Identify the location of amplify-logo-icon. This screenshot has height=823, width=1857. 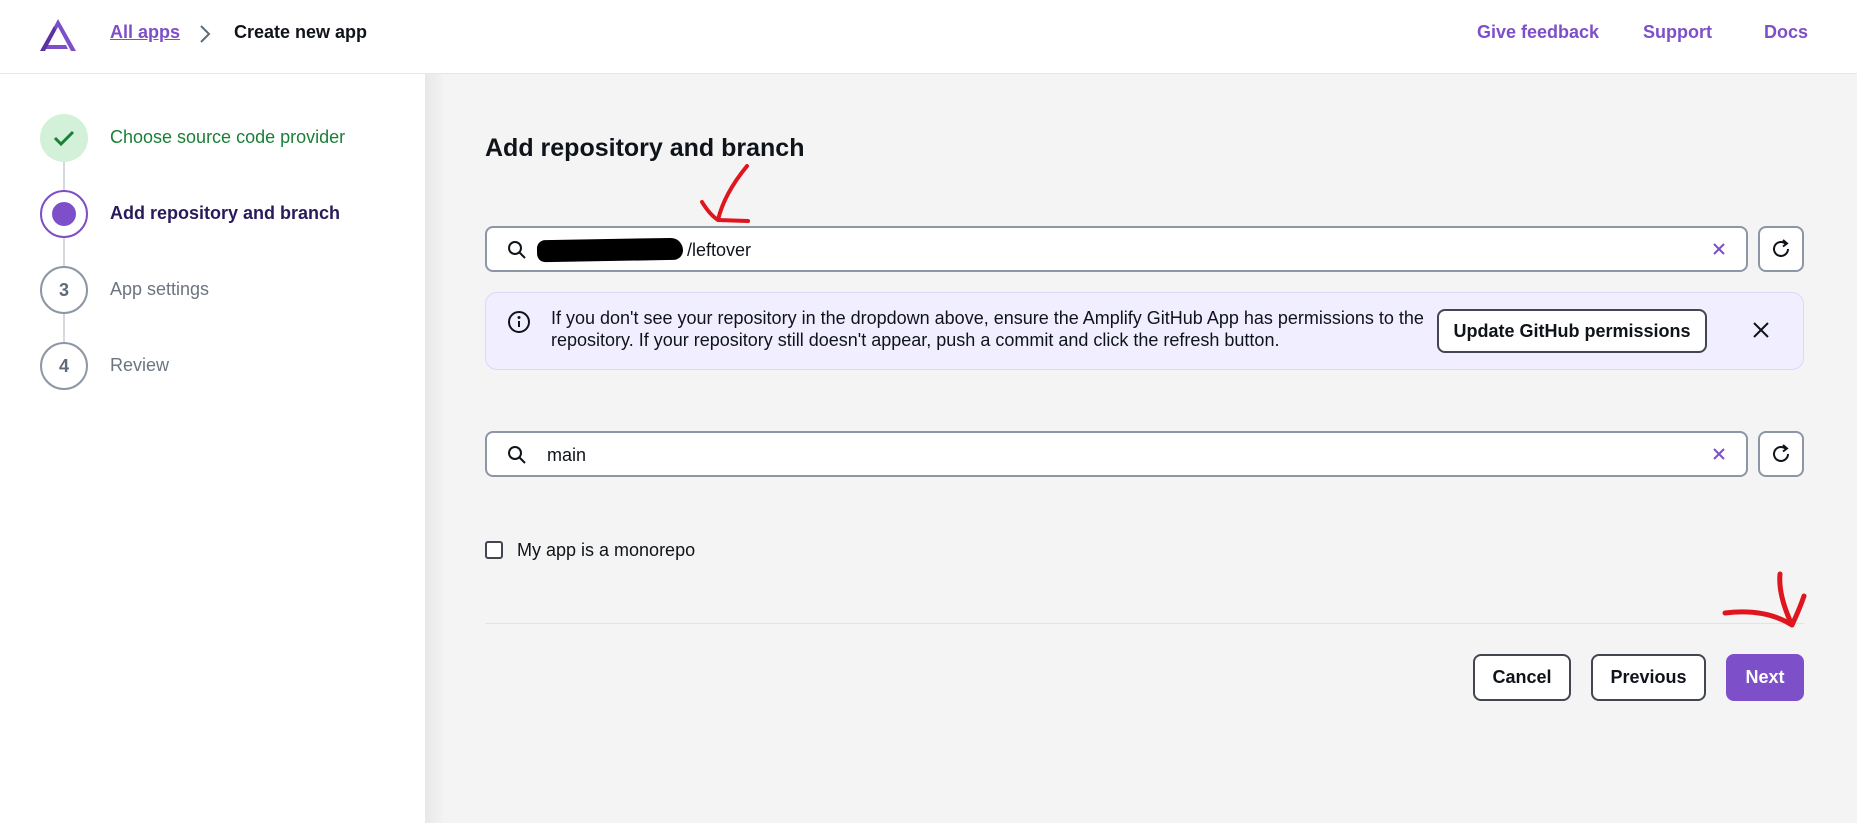
(58, 35).